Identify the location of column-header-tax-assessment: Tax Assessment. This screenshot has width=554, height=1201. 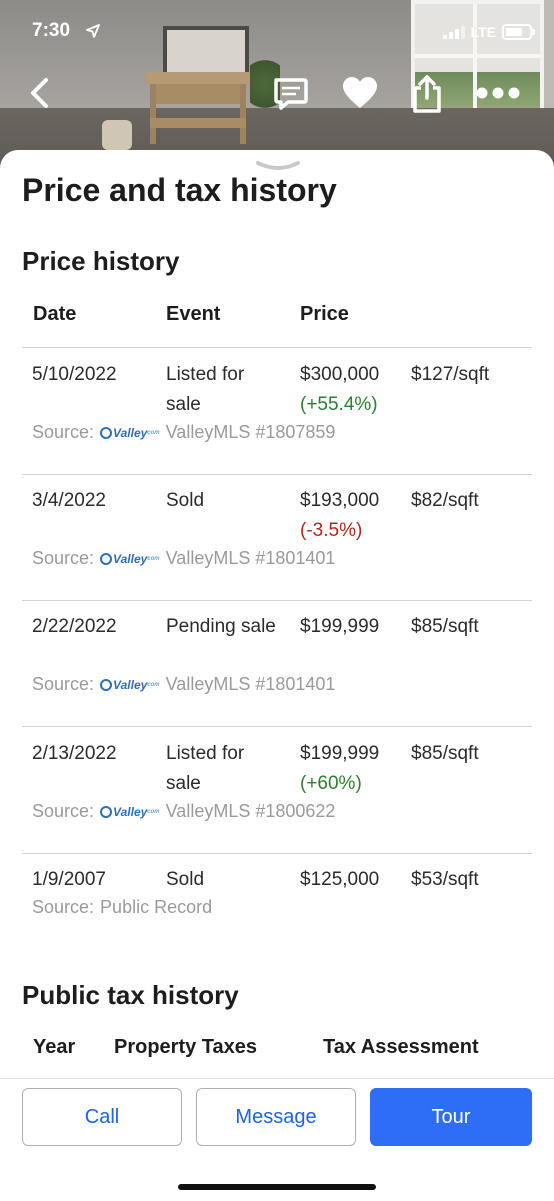
(401, 1047).